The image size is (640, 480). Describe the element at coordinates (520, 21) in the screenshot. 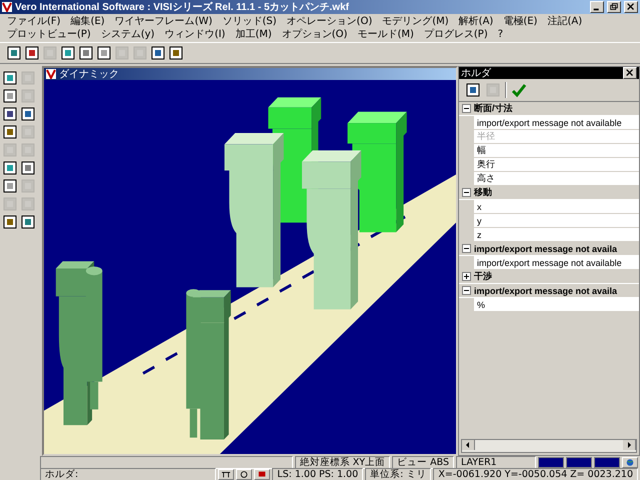

I see `menu-item: 電極(E)` at that location.